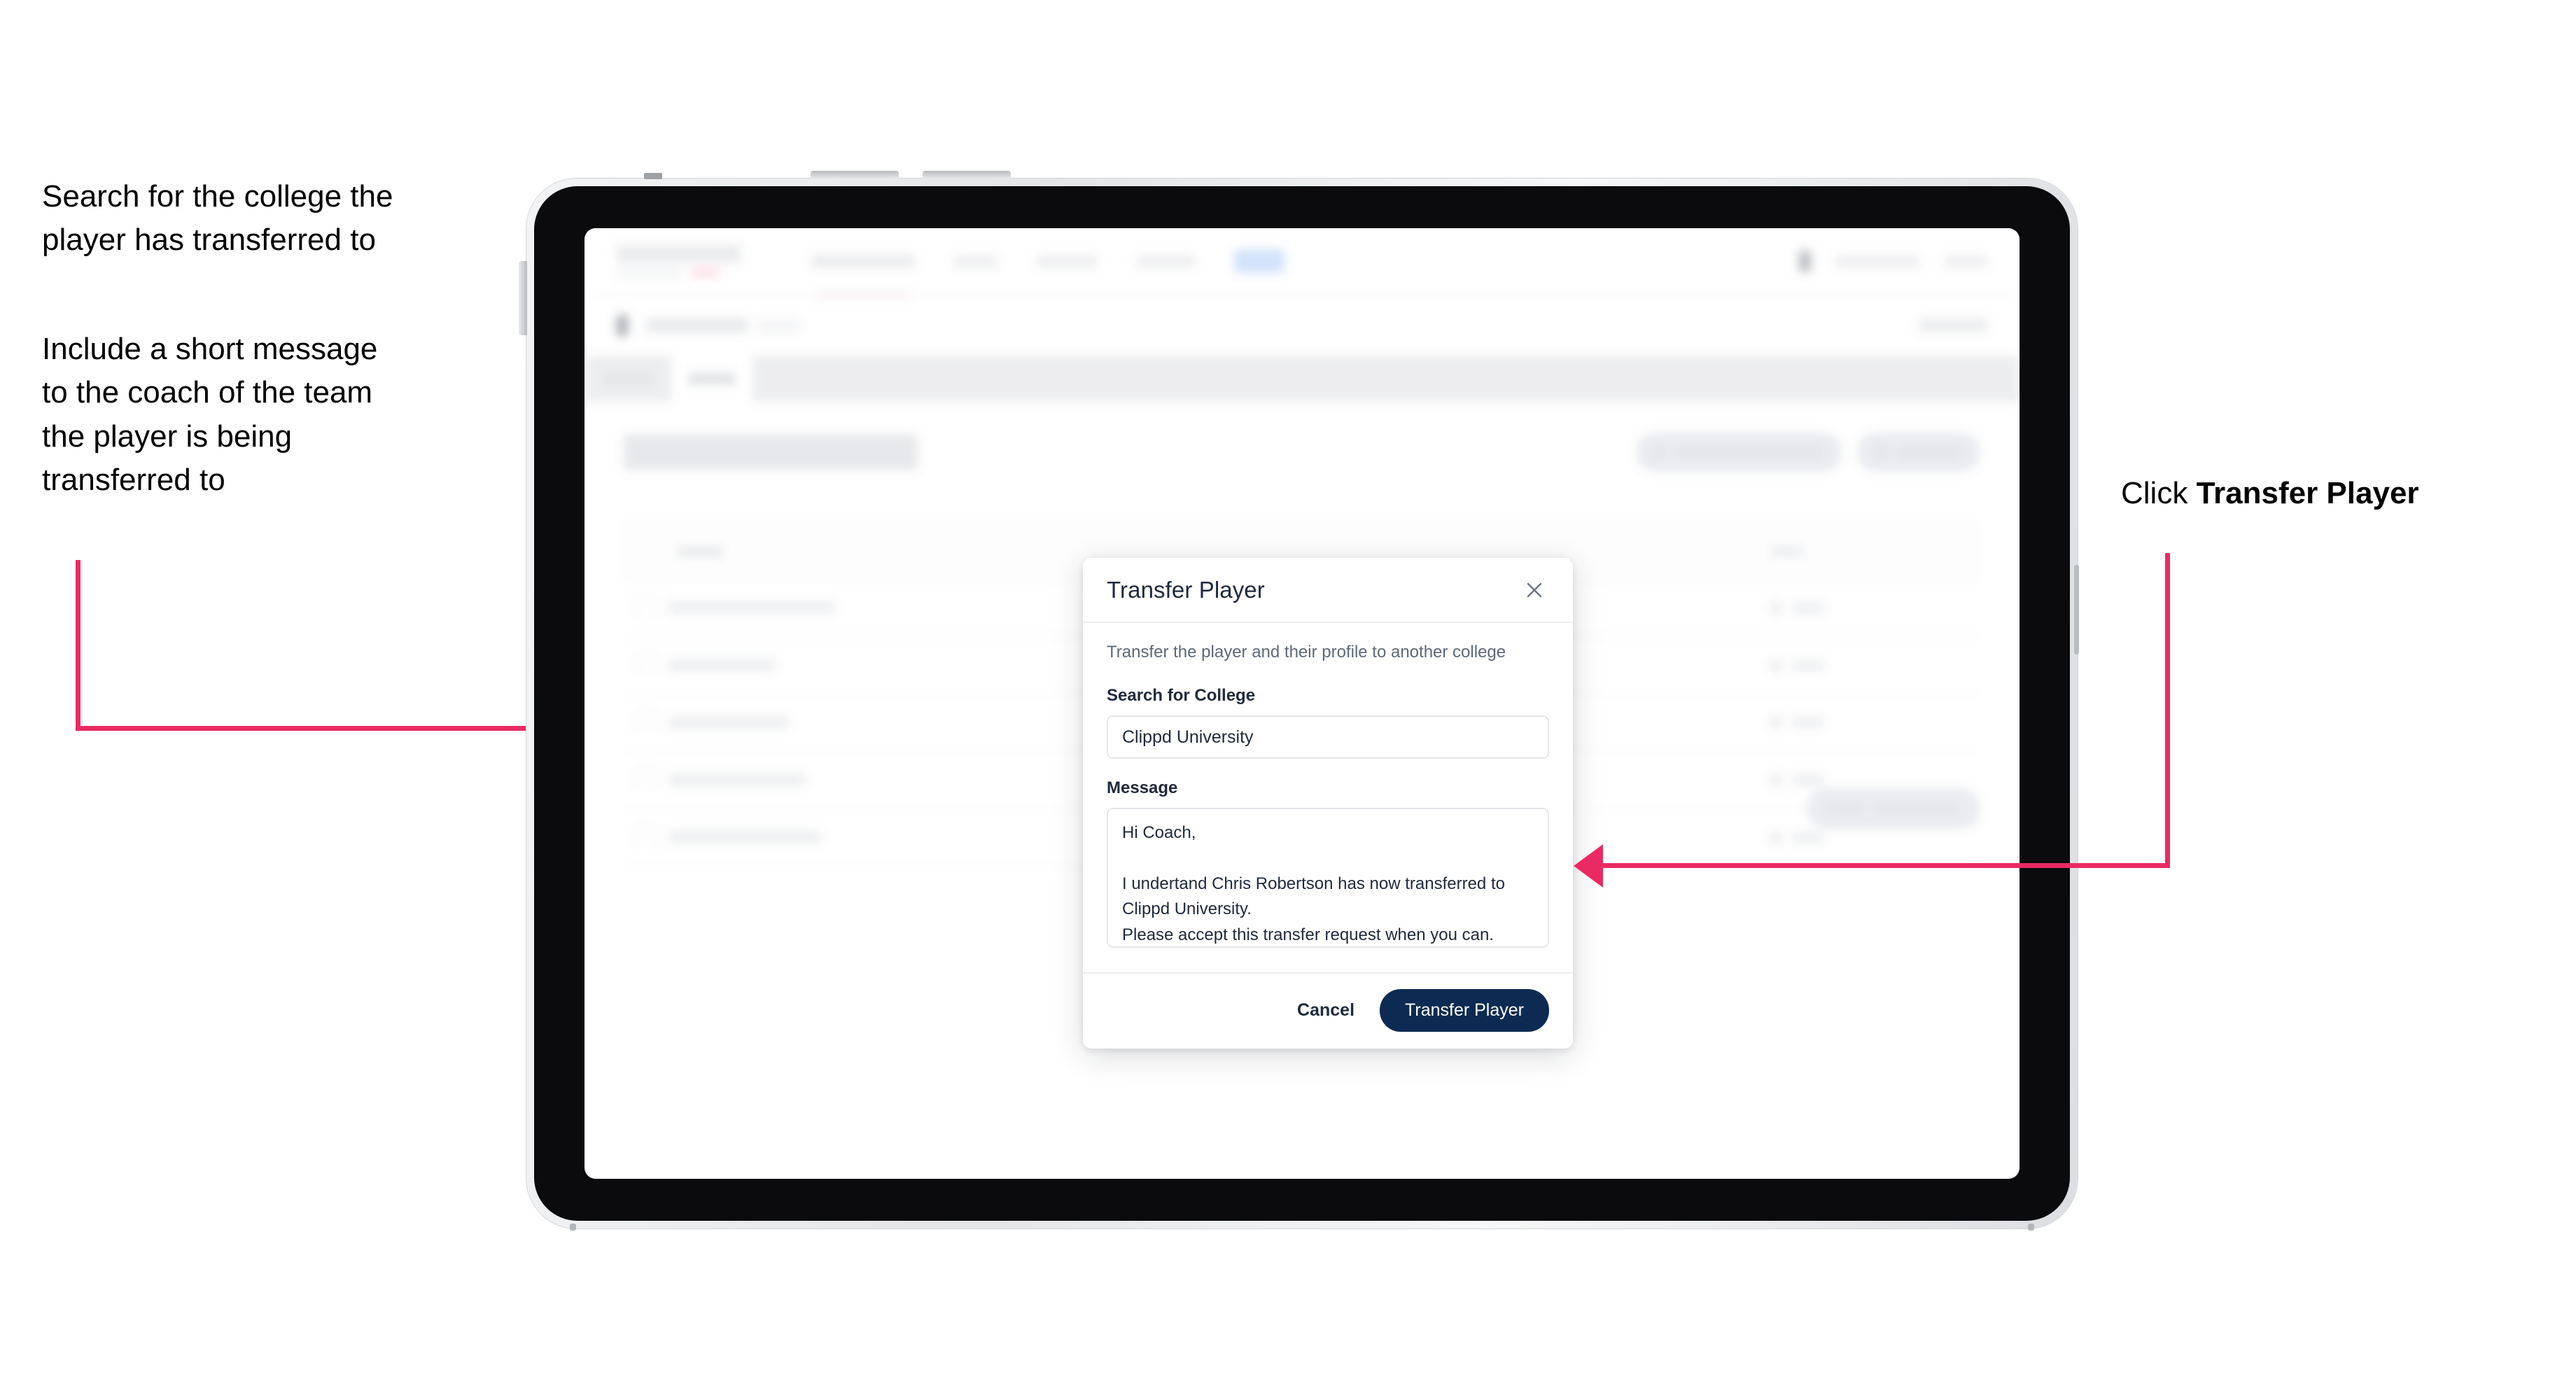 Image resolution: width=2576 pixels, height=1386 pixels. I want to click on annotation-arrow-right-head, so click(1588, 866).